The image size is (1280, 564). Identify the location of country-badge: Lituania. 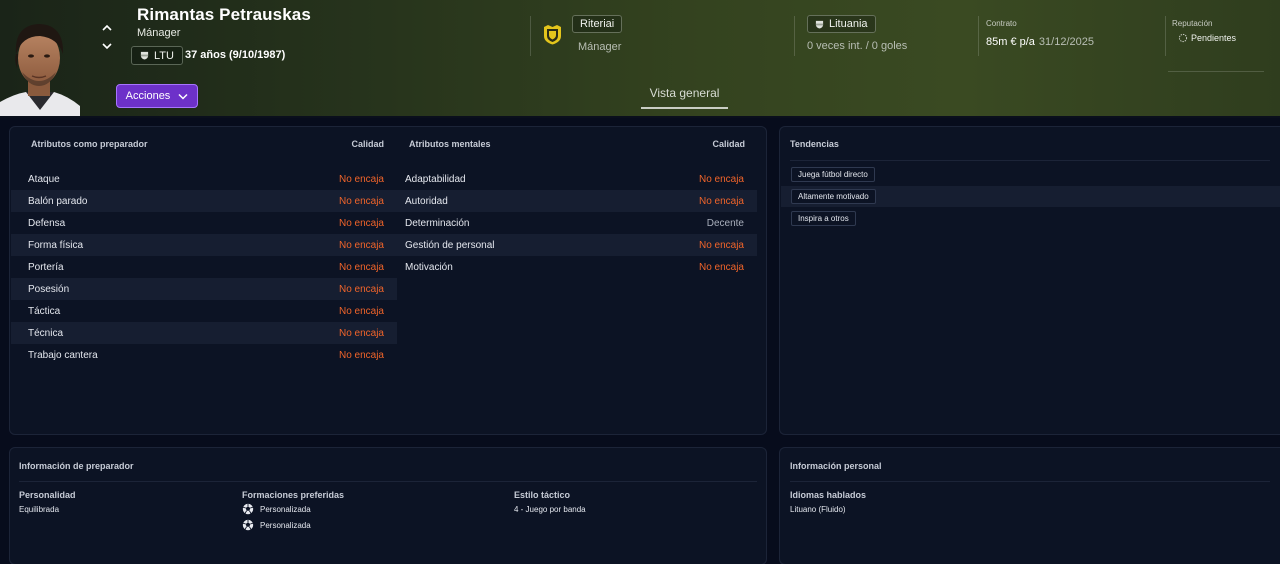
(841, 24).